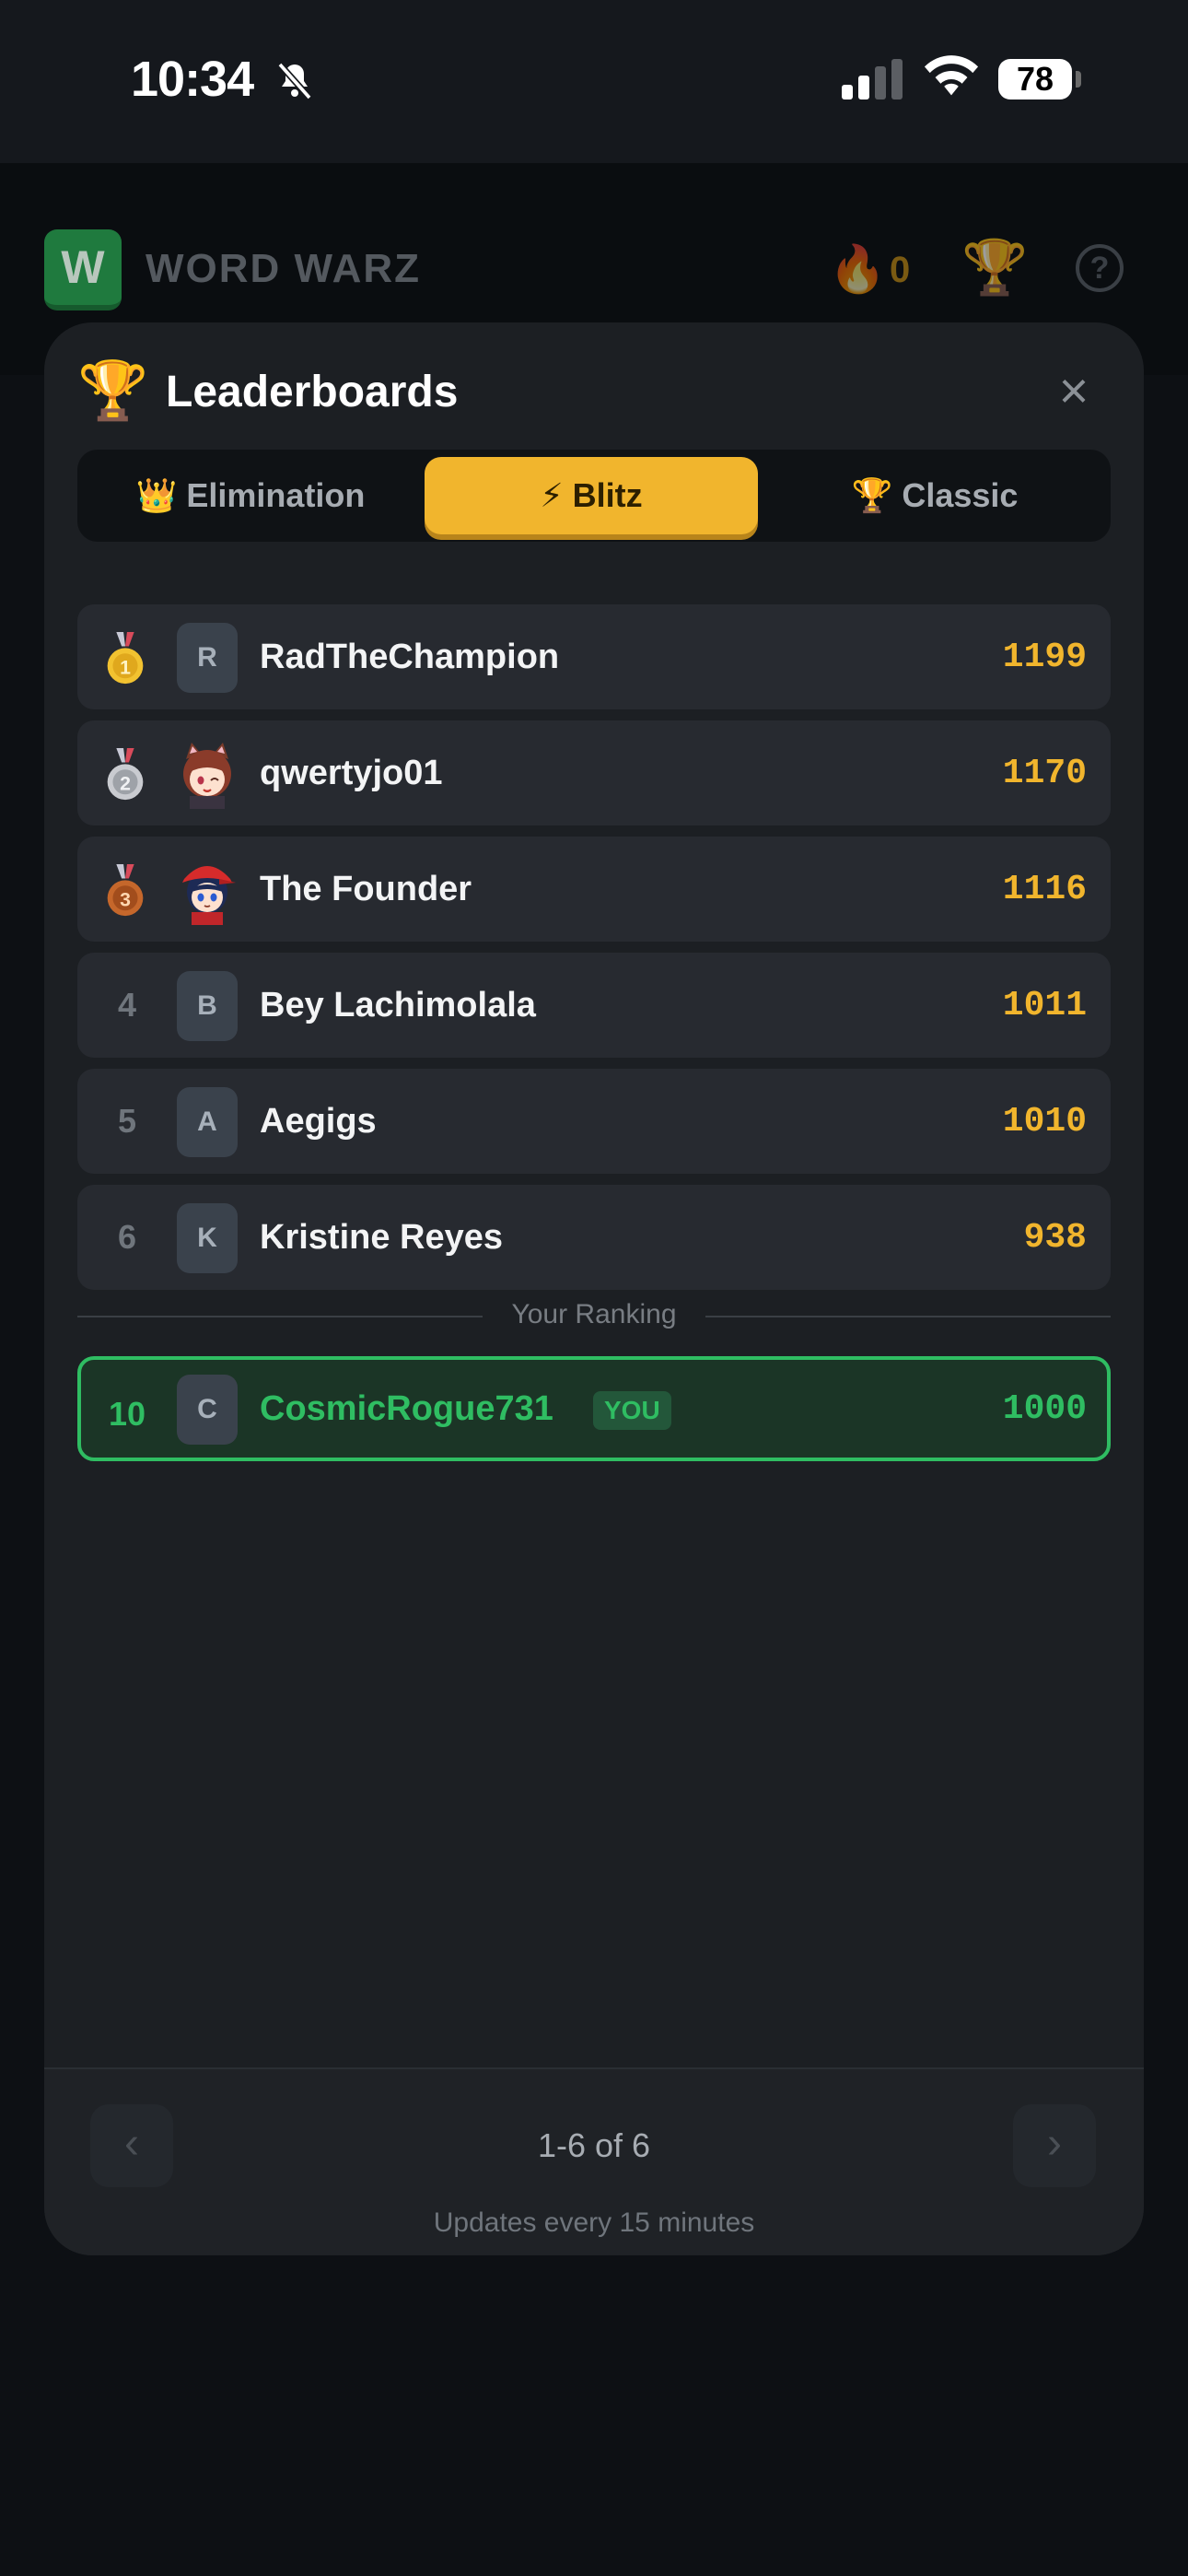  What do you see at coordinates (127, 1414) in the screenshot?
I see `rank-number: 10` at bounding box center [127, 1414].